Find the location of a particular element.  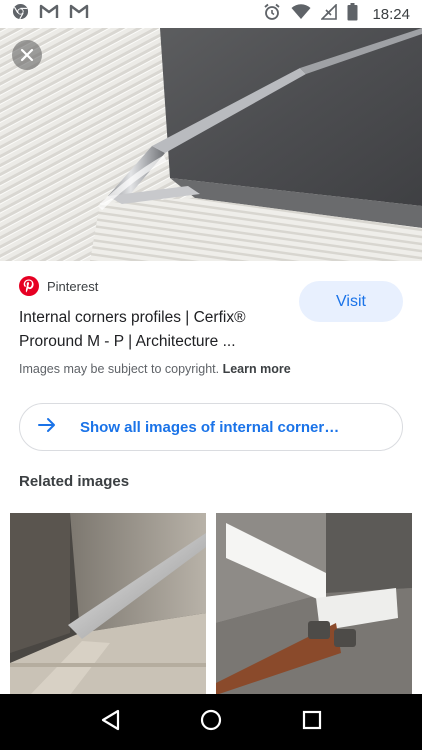

pinterest-logo-icon is located at coordinates (29, 286).